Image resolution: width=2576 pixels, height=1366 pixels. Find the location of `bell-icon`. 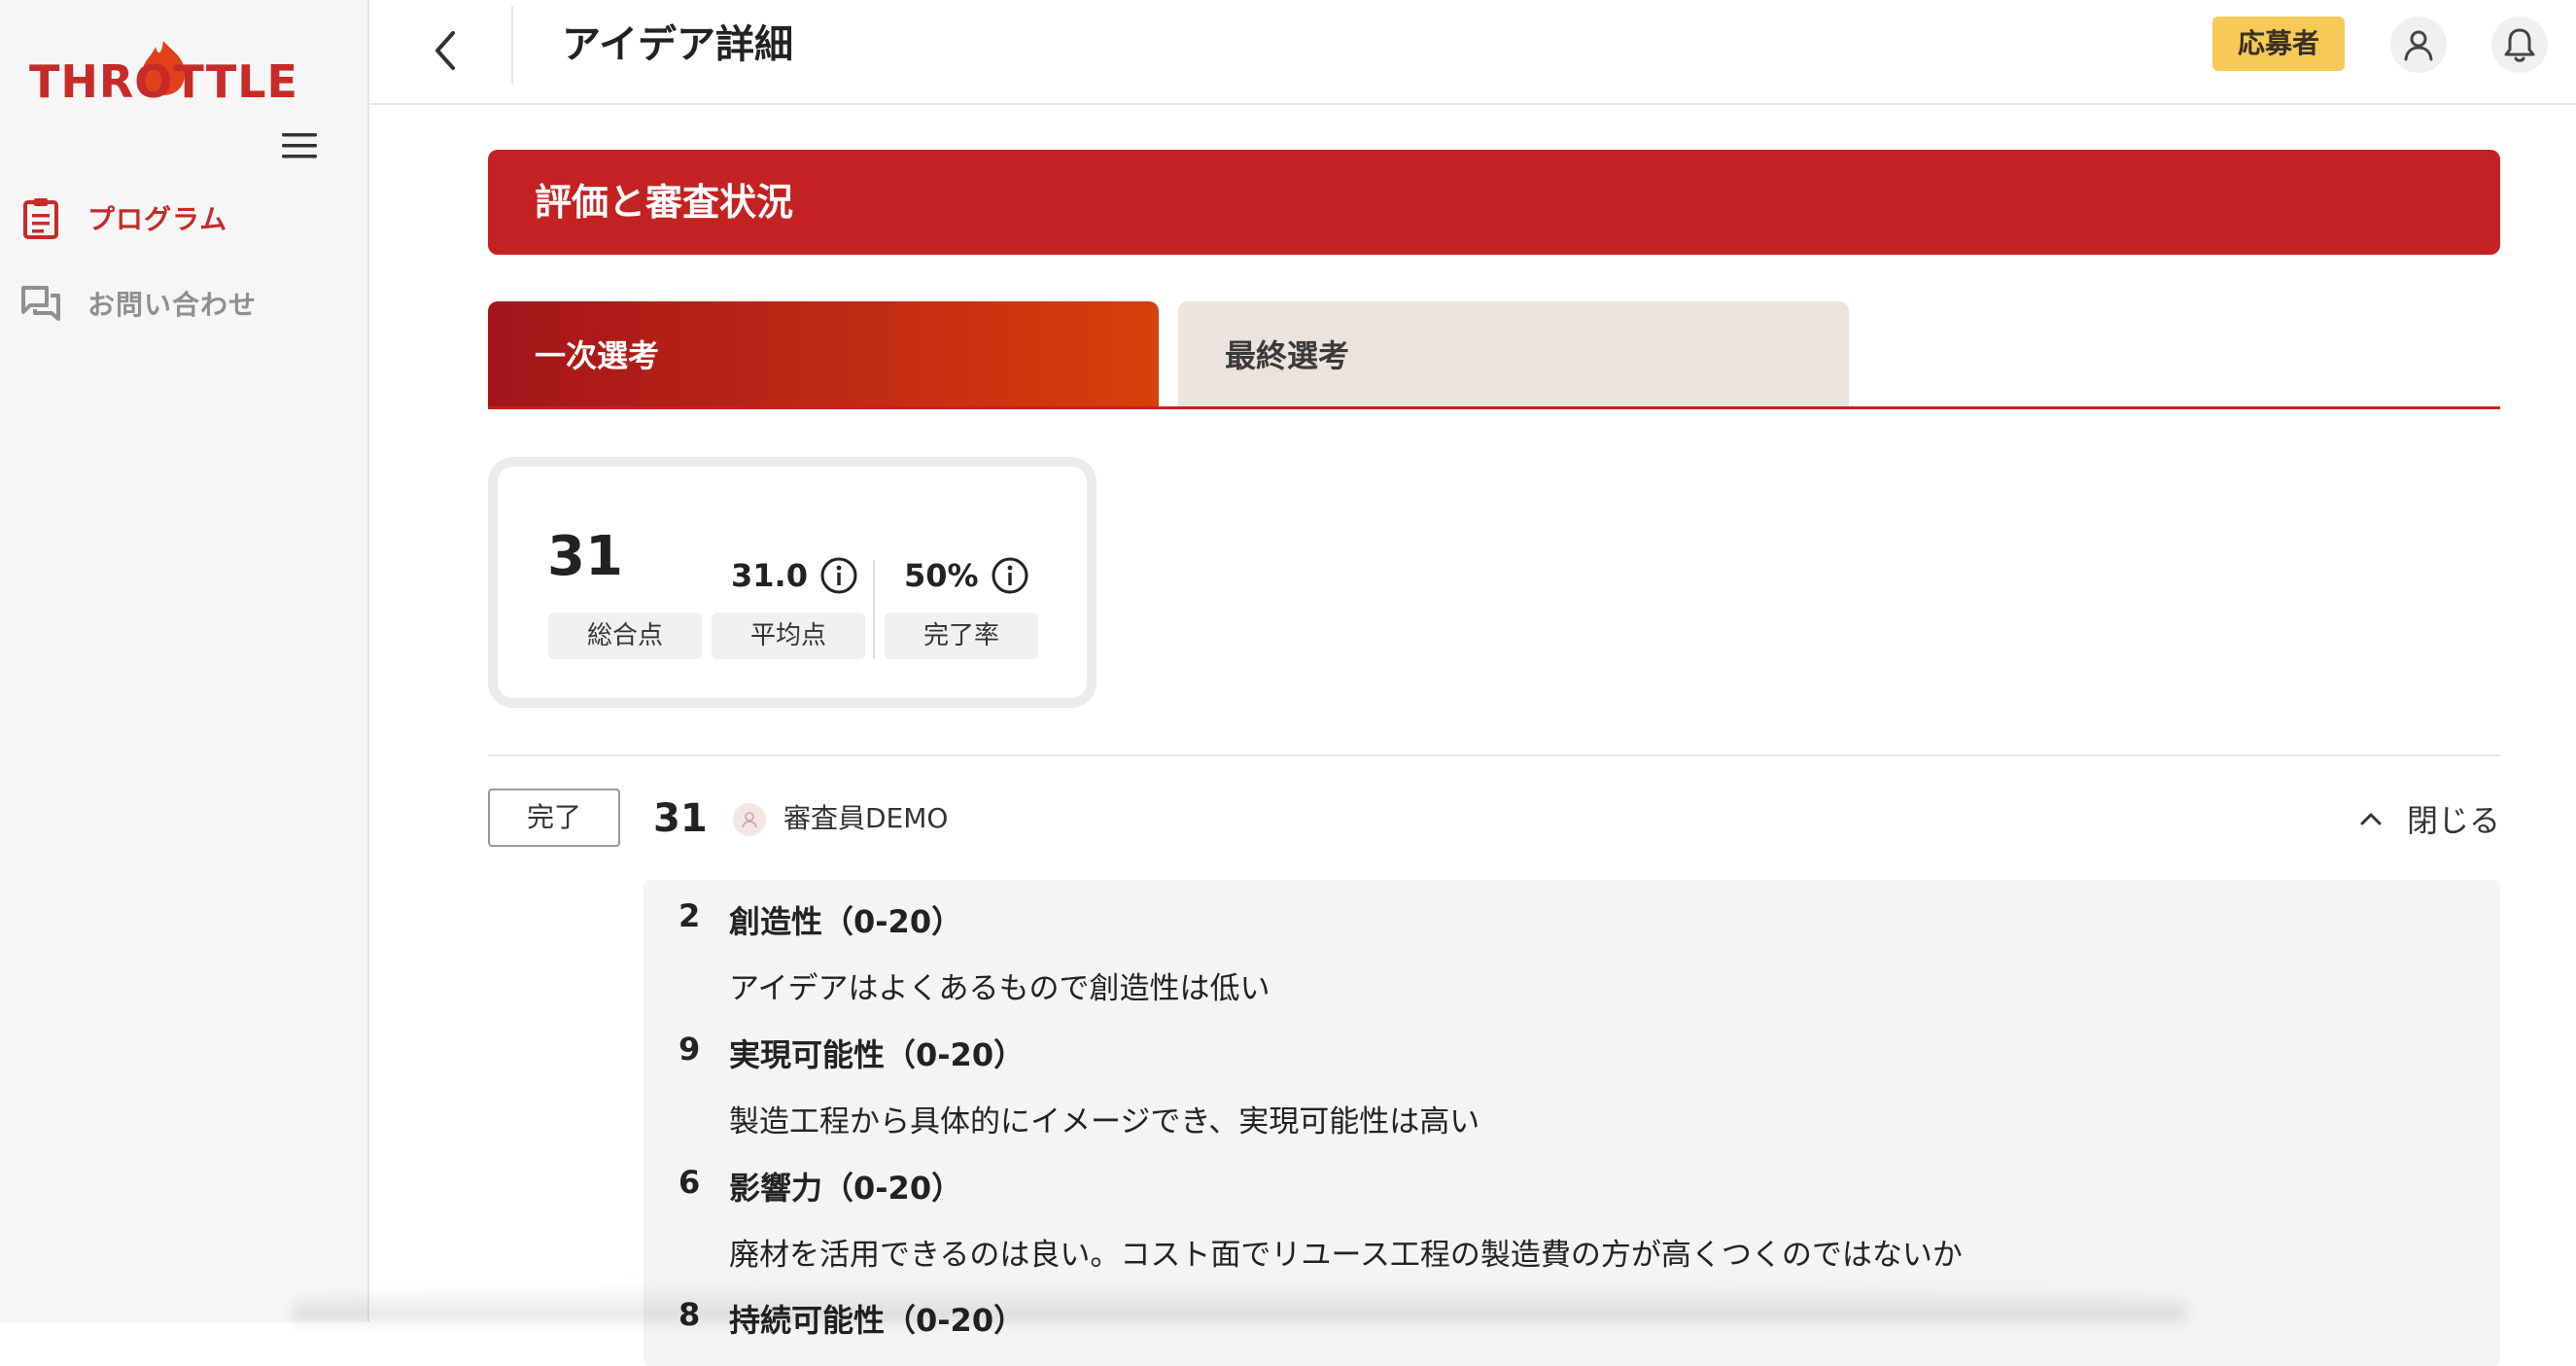

bell-icon is located at coordinates (2519, 45).